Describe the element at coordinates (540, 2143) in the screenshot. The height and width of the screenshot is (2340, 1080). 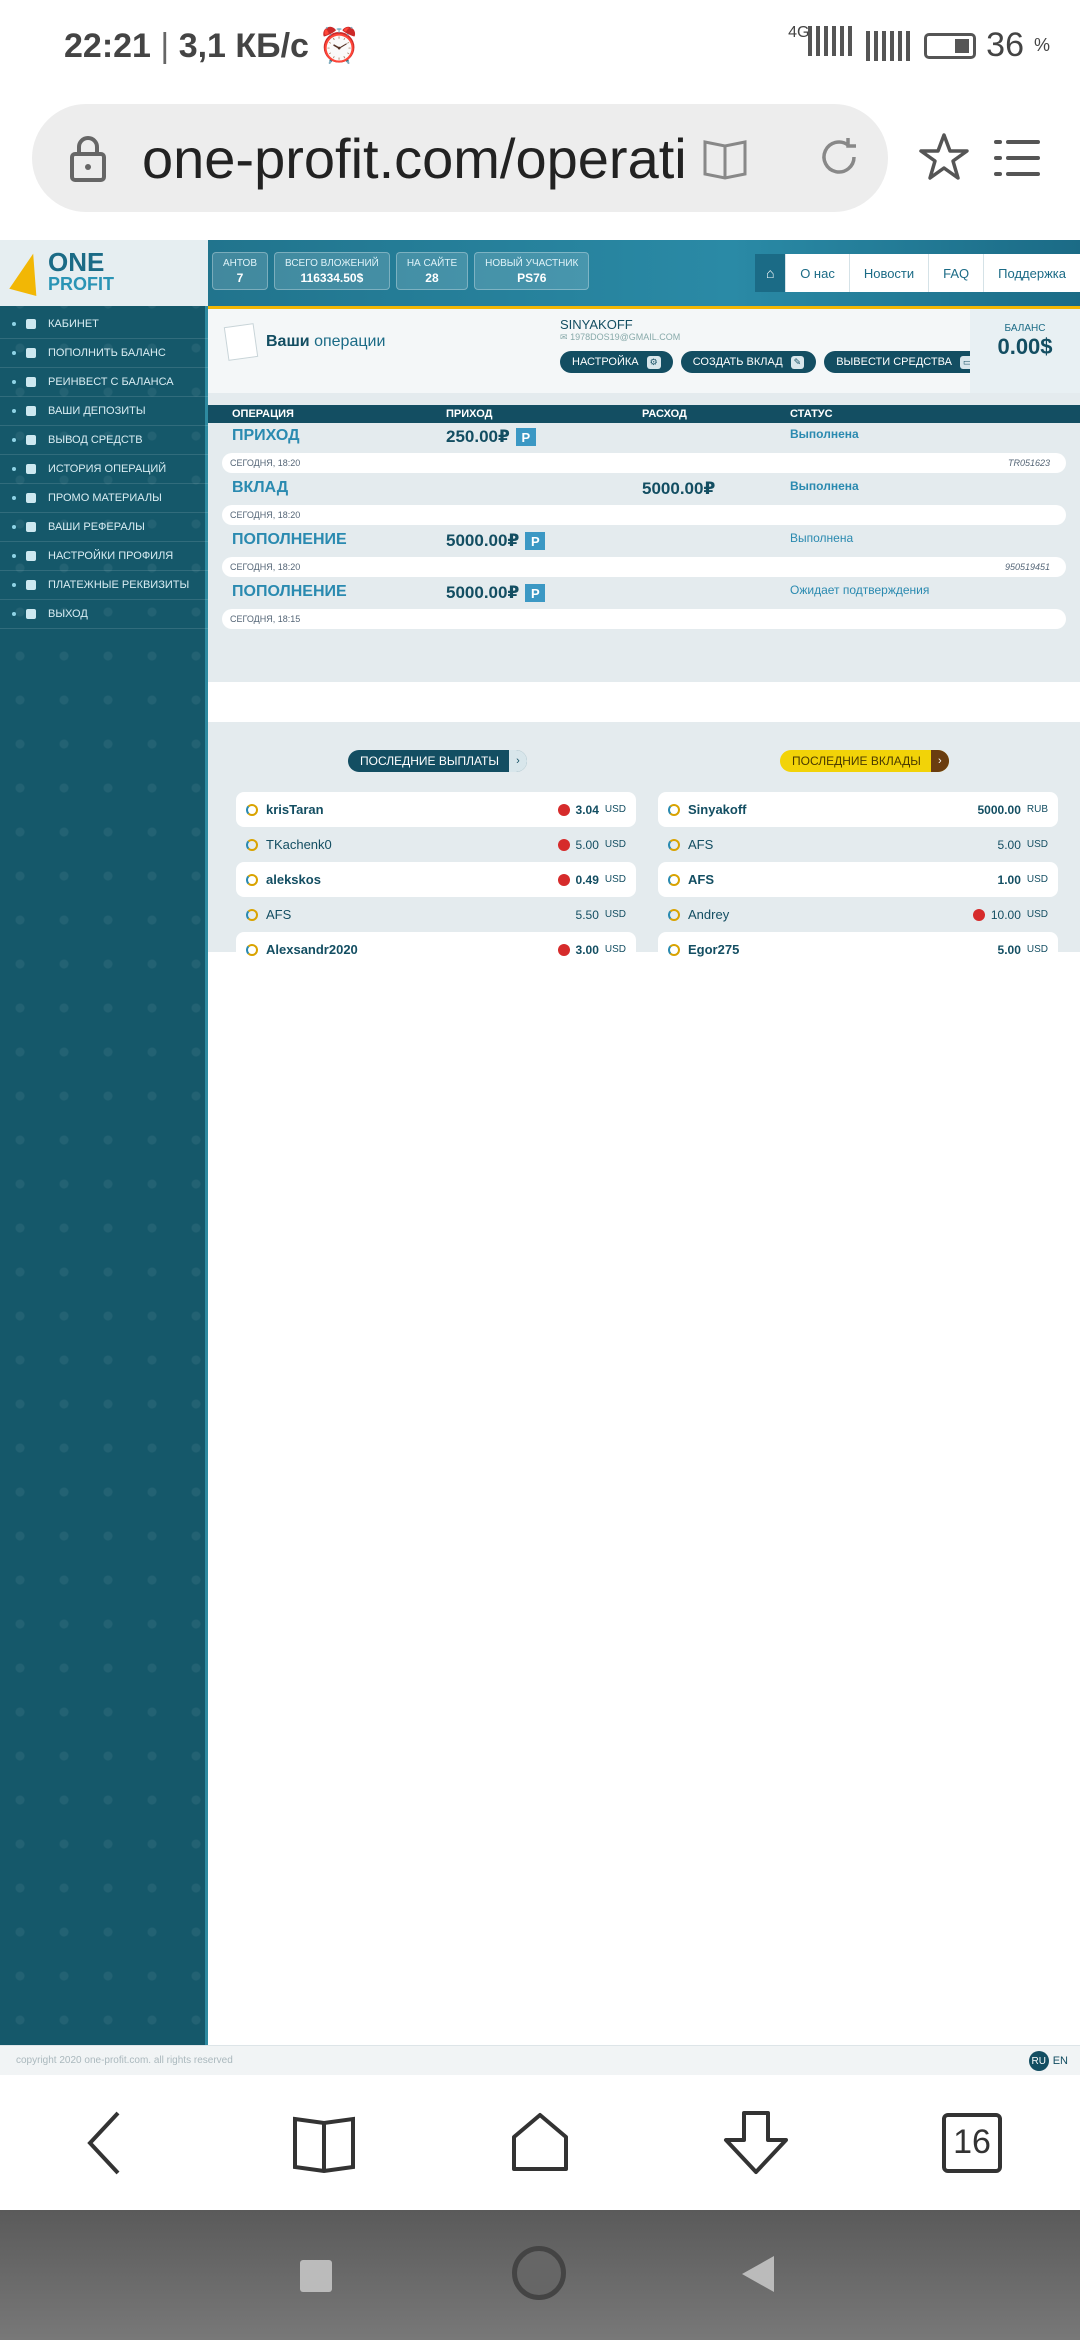
I see `home-button` at that location.